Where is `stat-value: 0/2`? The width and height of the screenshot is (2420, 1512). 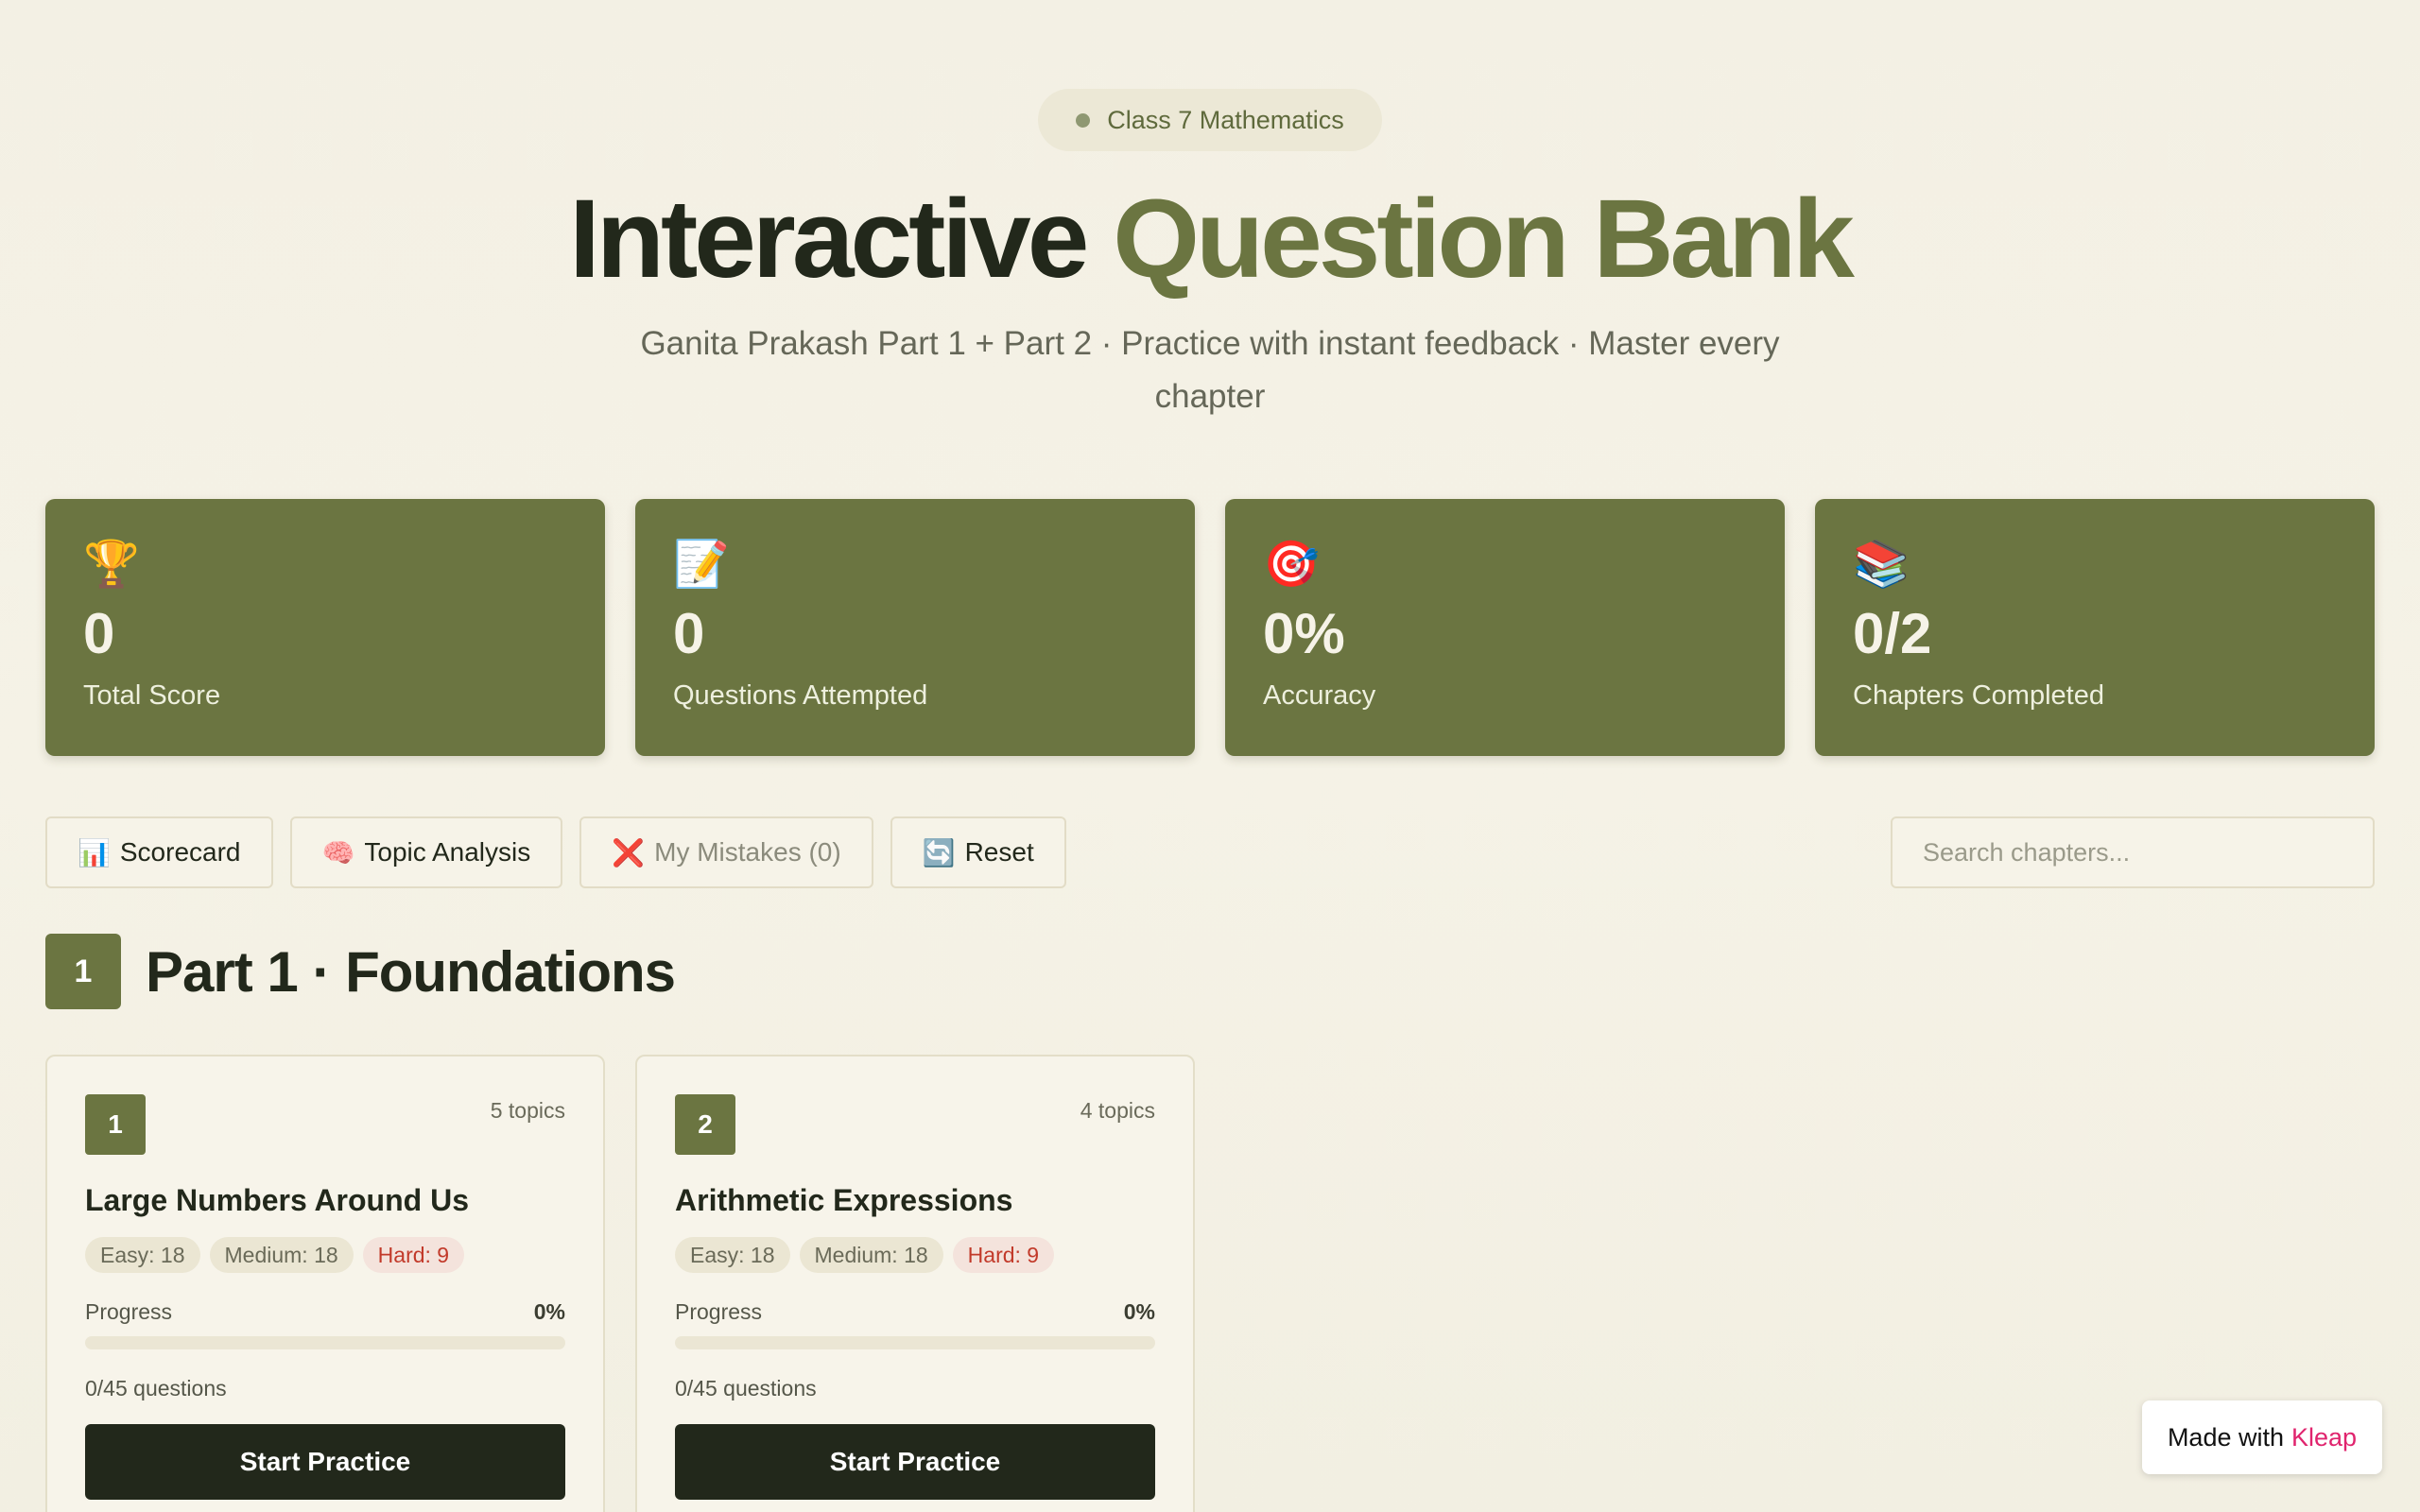
stat-value: 0/2 is located at coordinates (1893, 633).